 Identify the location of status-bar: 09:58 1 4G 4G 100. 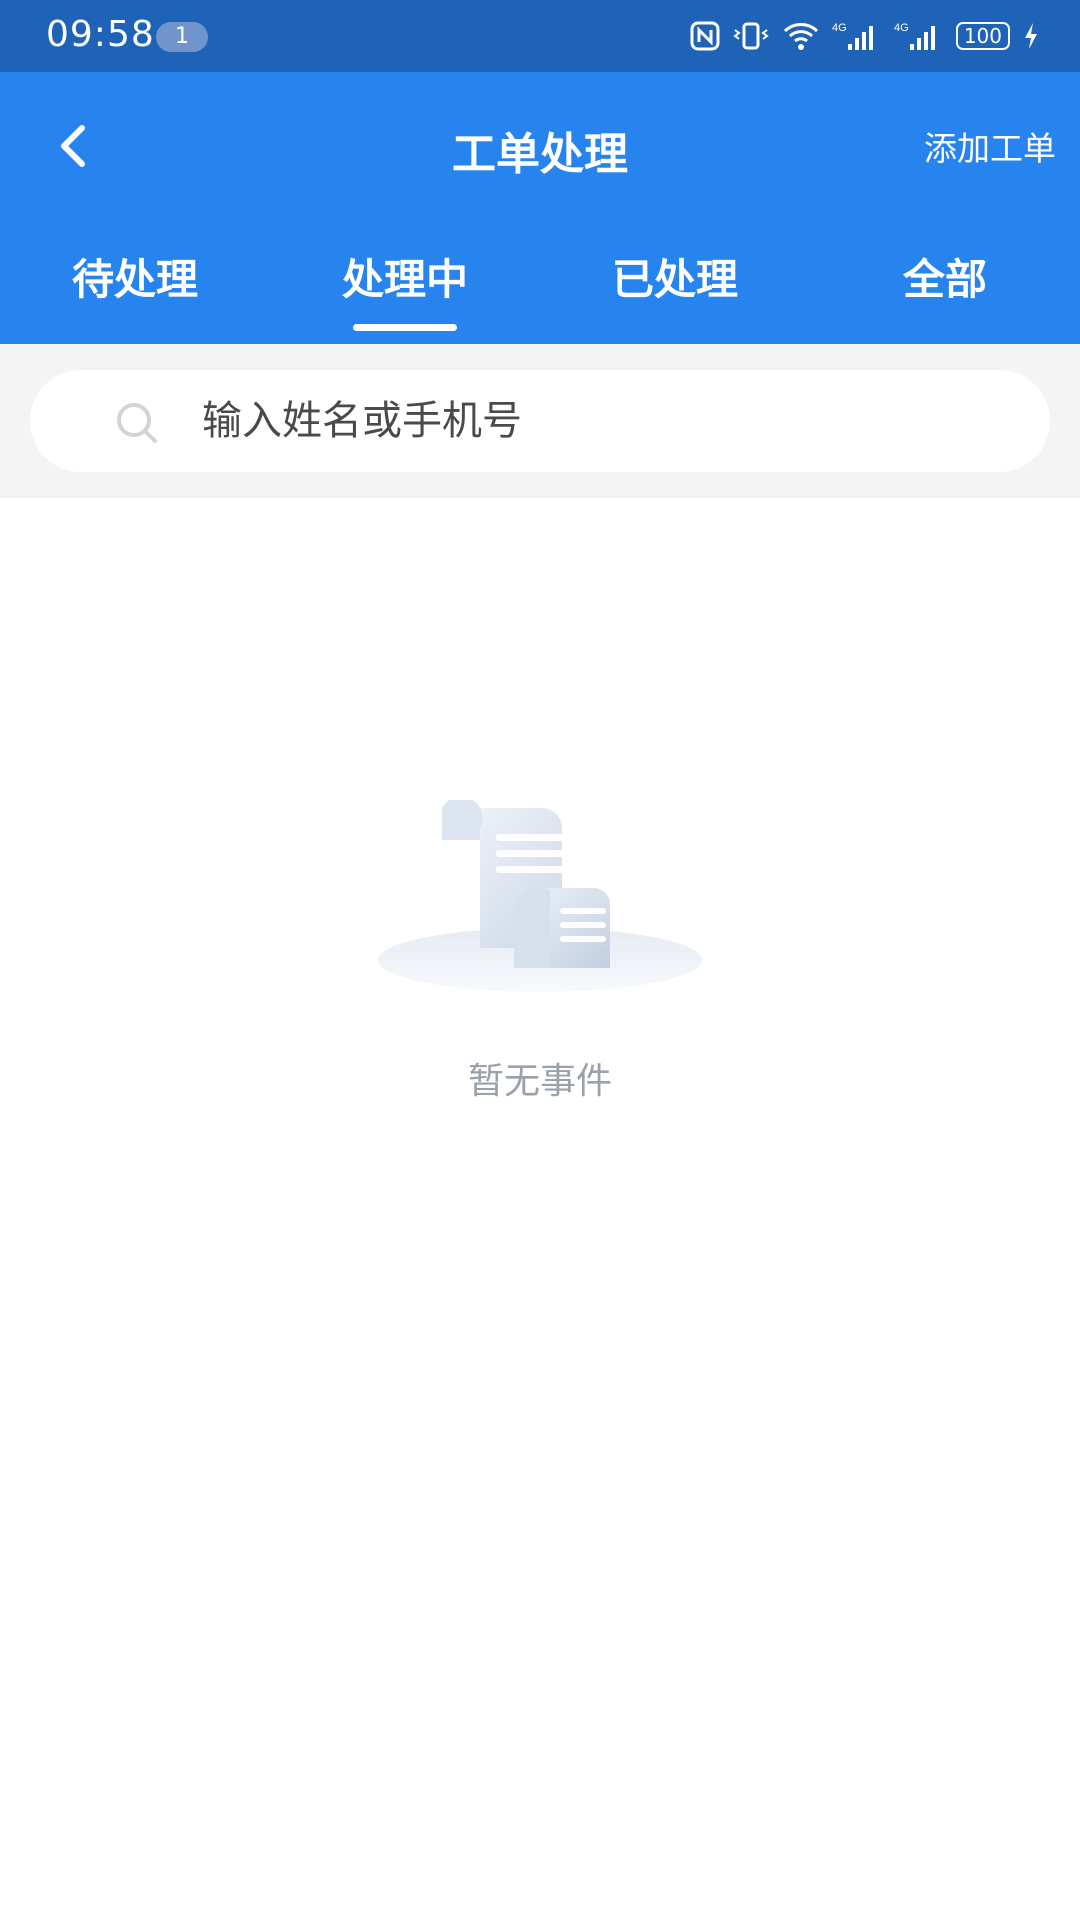
(540, 36).